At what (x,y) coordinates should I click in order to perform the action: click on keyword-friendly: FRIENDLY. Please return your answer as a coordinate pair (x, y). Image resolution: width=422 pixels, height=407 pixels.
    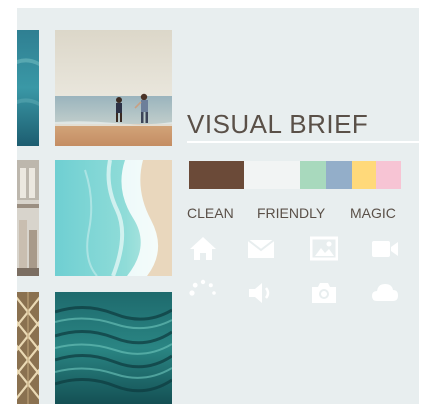
    Looking at the image, I should click on (291, 213).